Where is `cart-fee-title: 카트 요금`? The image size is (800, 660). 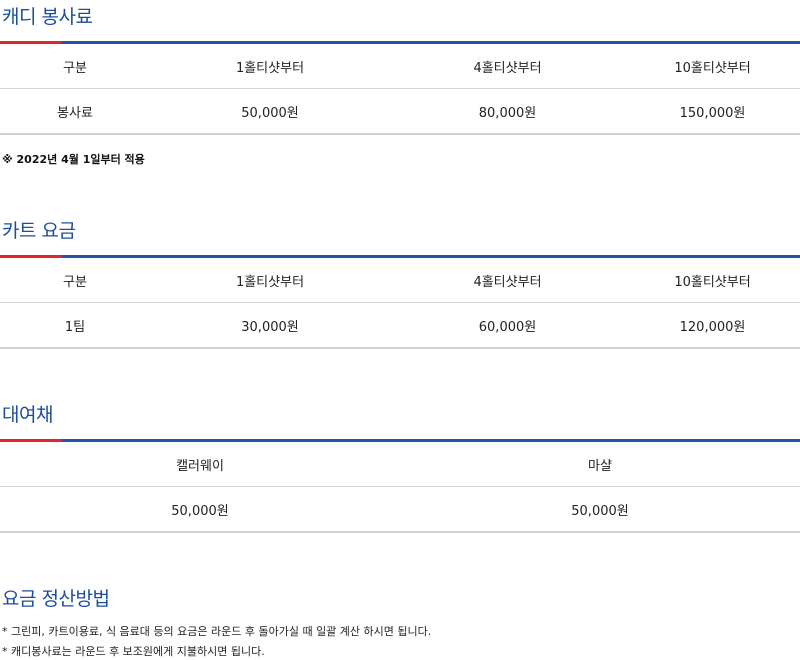 cart-fee-title: 카트 요금 is located at coordinates (39, 231).